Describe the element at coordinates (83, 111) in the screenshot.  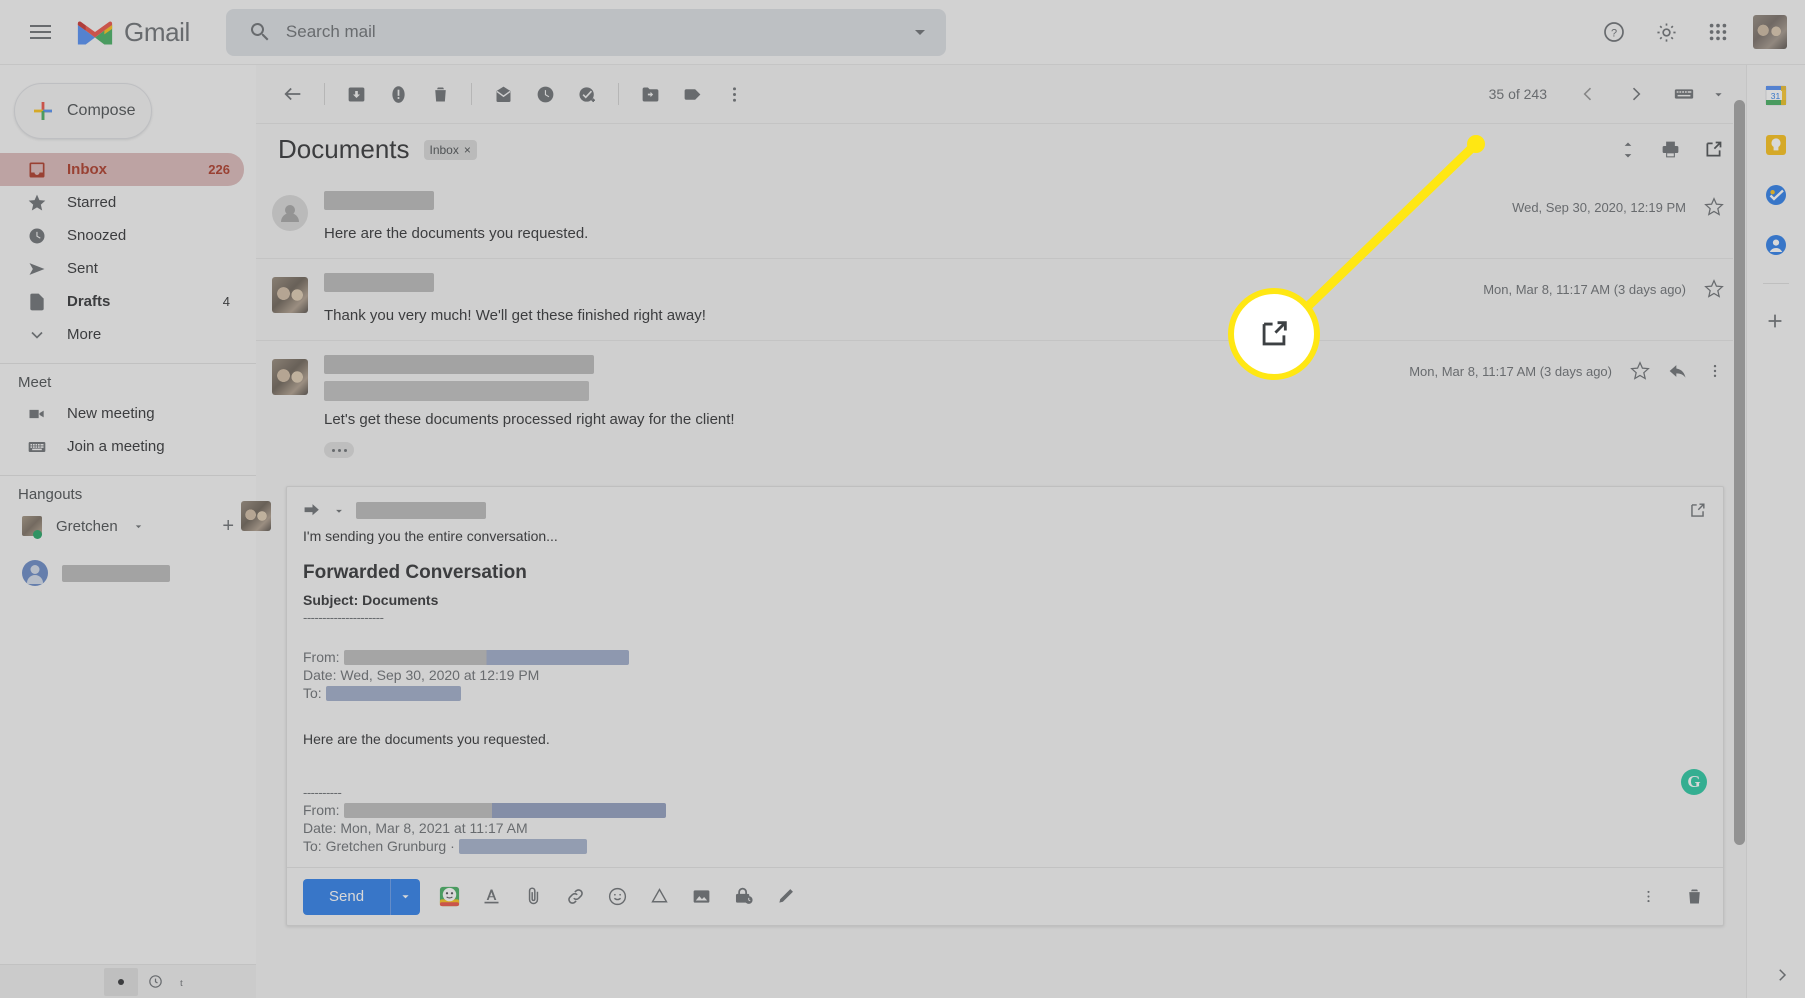
I see `compose-button: Compose` at that location.